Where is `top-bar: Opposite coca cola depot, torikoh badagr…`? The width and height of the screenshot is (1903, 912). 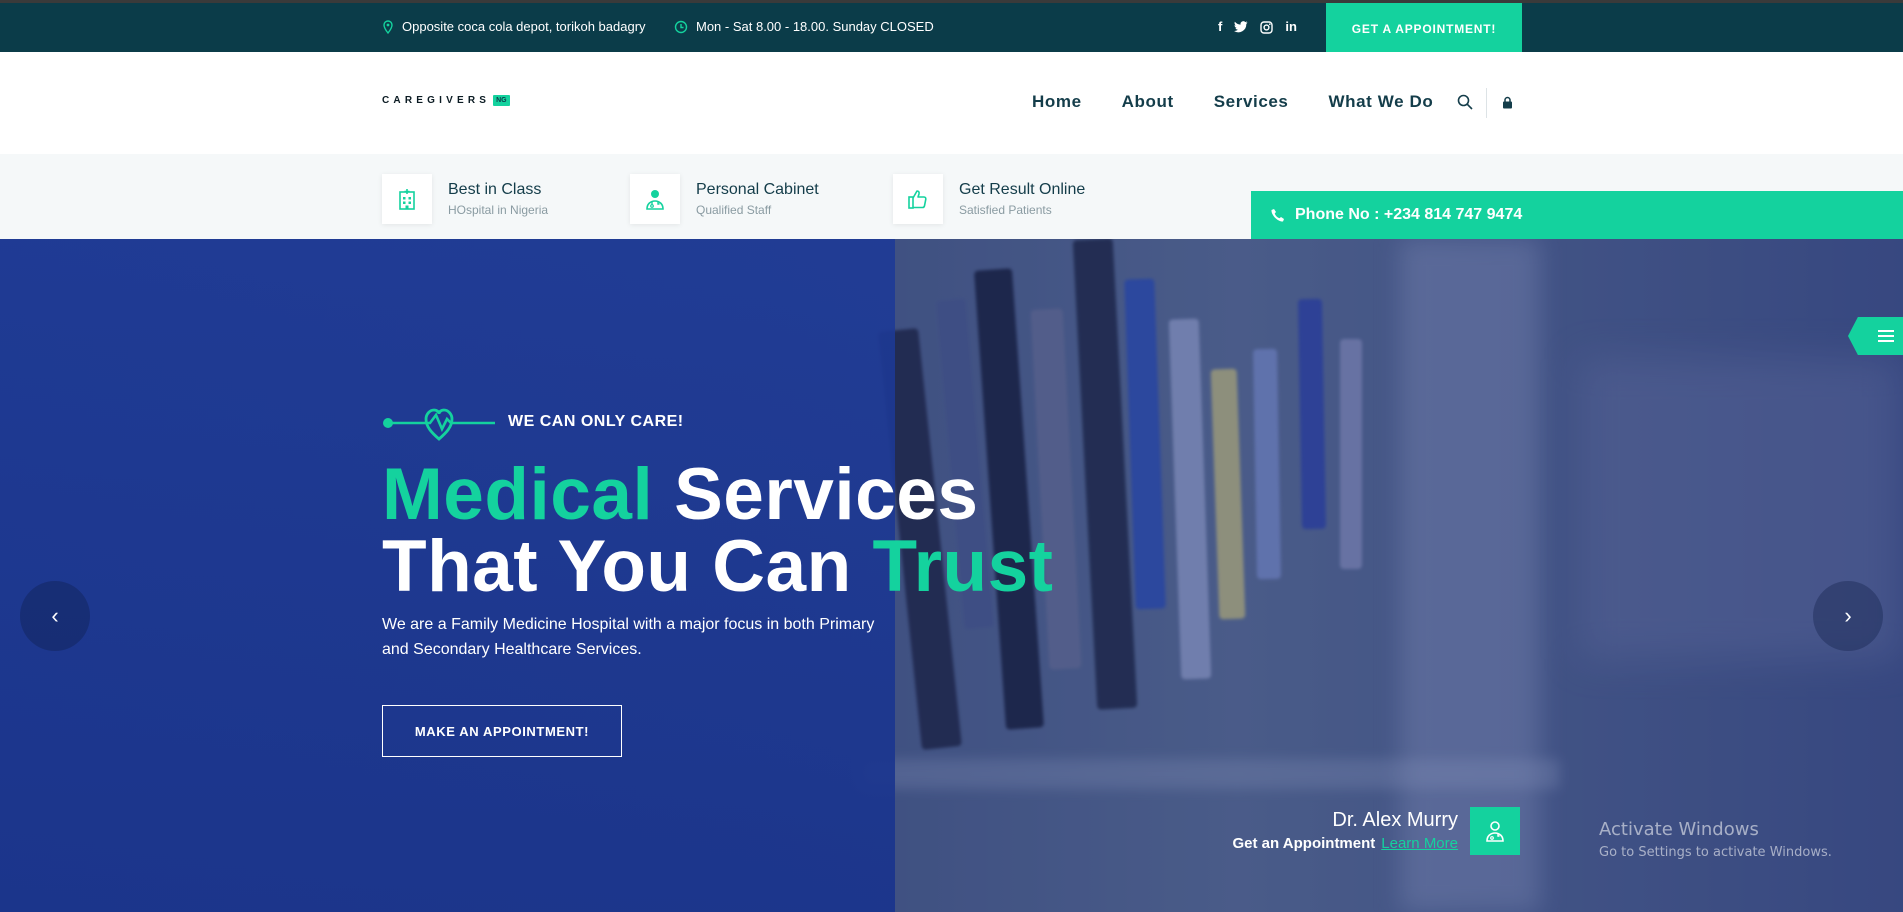
top-bar: Opposite coca cola depot, torikoh badagr… is located at coordinates (951, 27).